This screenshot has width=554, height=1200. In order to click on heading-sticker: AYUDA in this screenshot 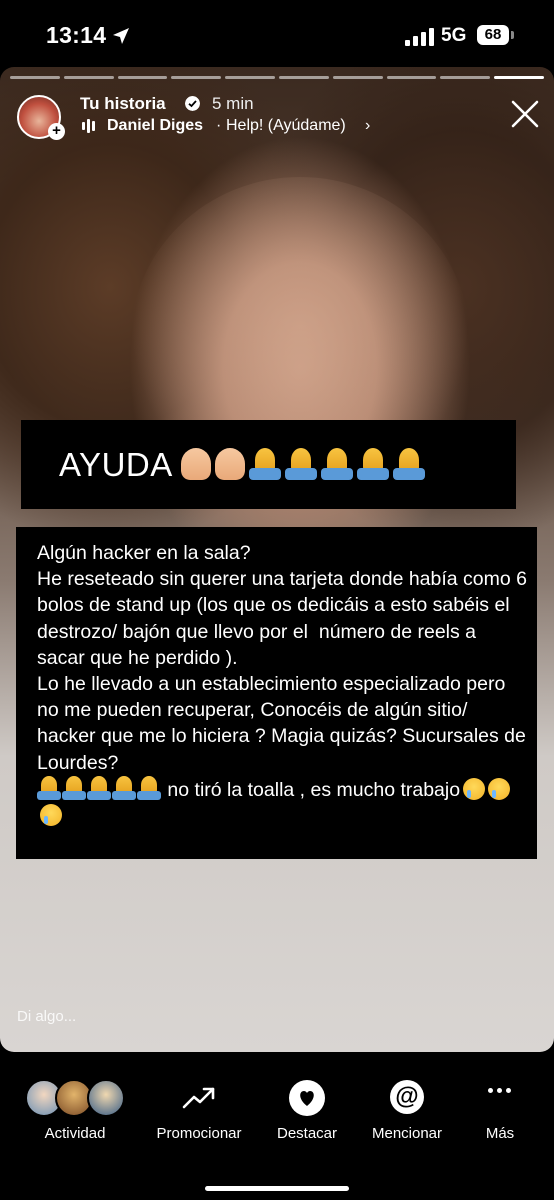, I will do `click(268, 464)`.